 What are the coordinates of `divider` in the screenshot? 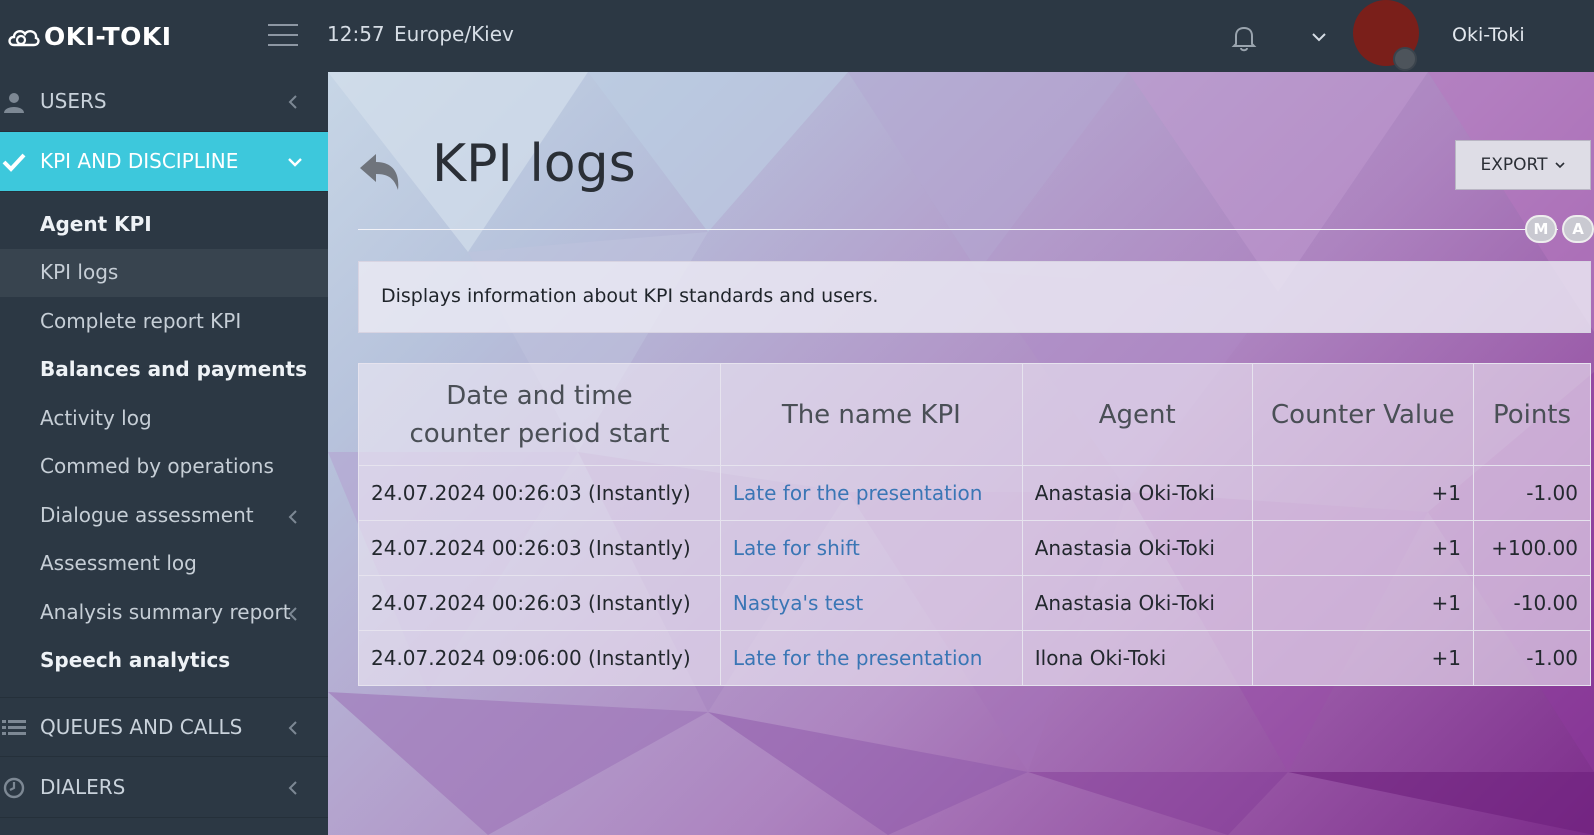 It's located at (958, 229).